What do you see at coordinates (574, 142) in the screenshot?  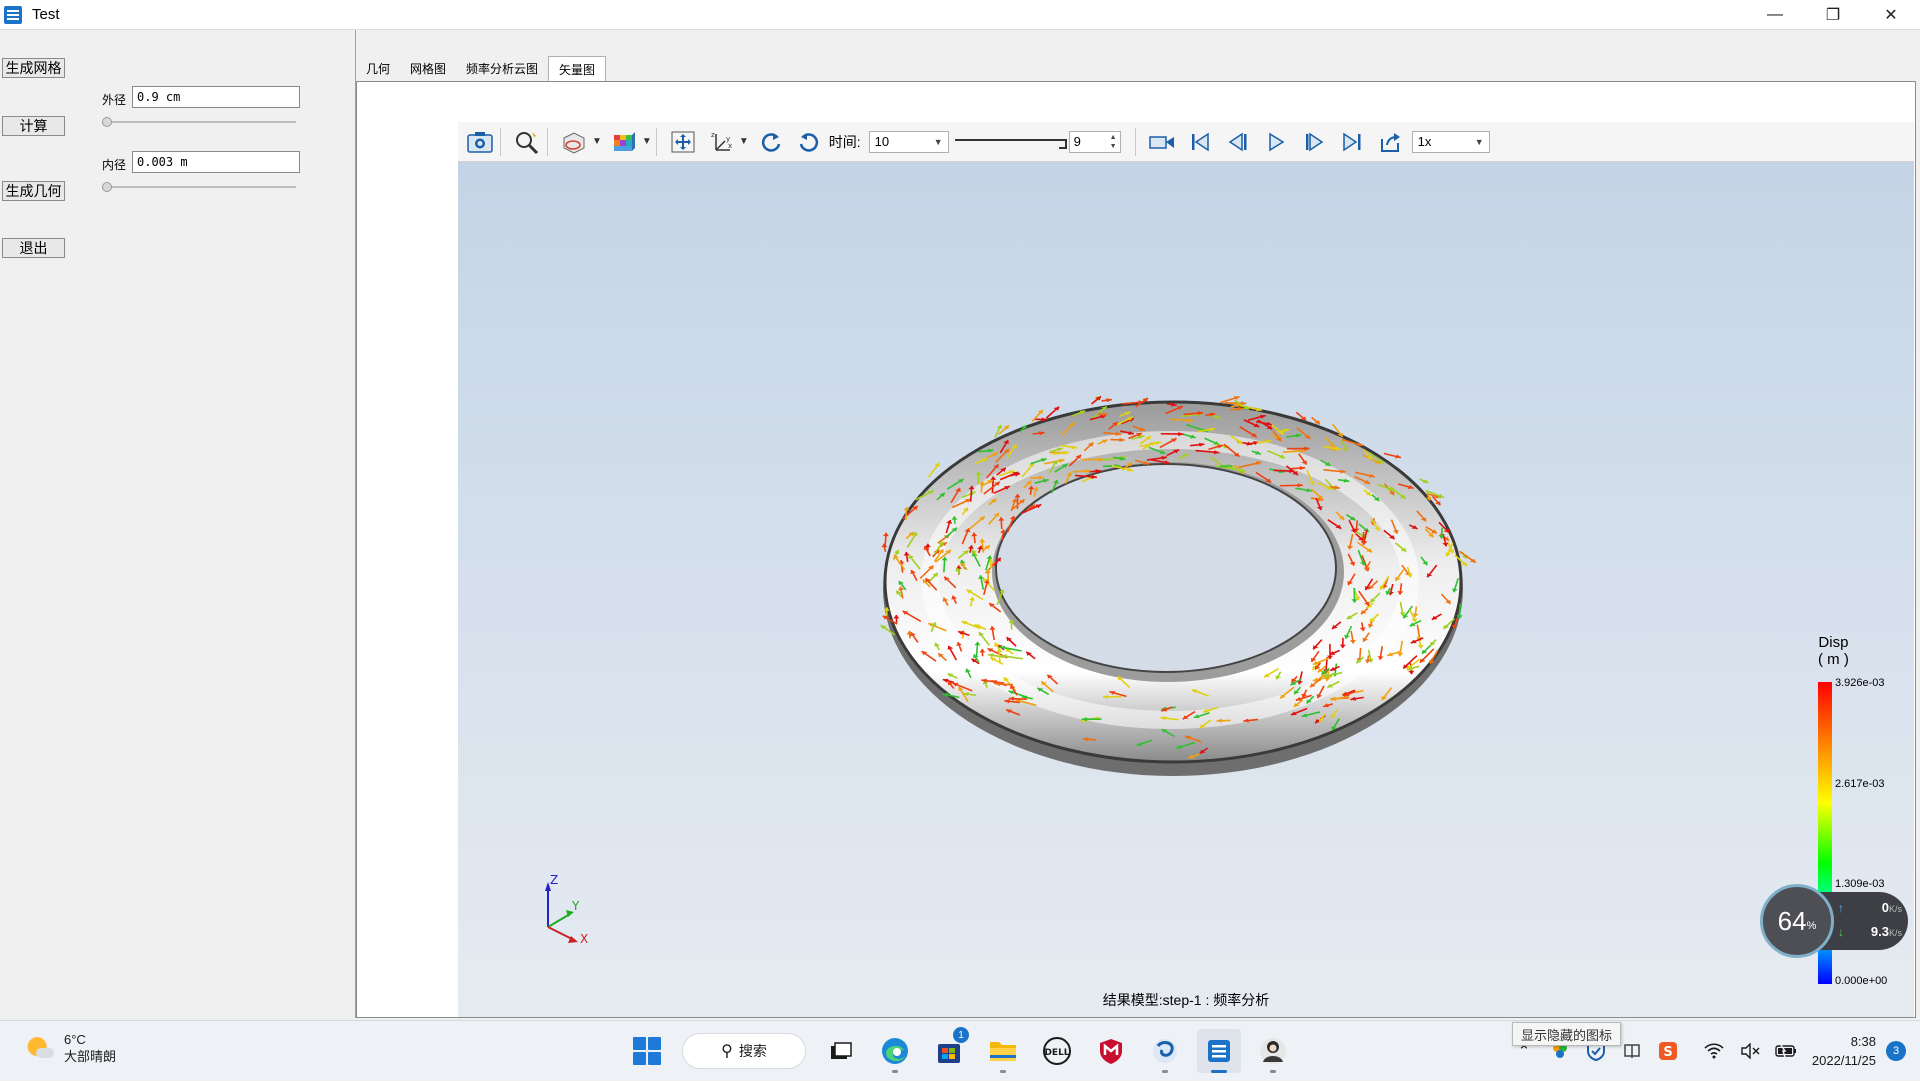 I see `display-mode-icon` at bounding box center [574, 142].